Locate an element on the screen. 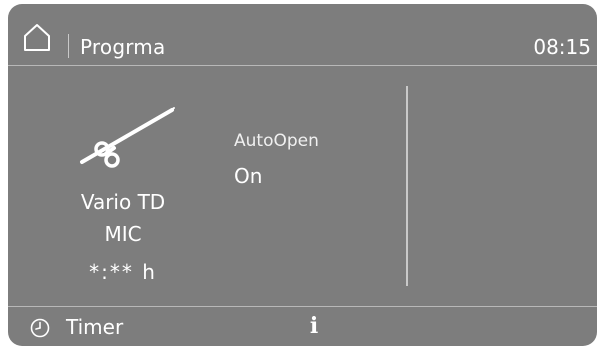 The height and width of the screenshot is (350, 605). header-divider-line is located at coordinates (302, 65).